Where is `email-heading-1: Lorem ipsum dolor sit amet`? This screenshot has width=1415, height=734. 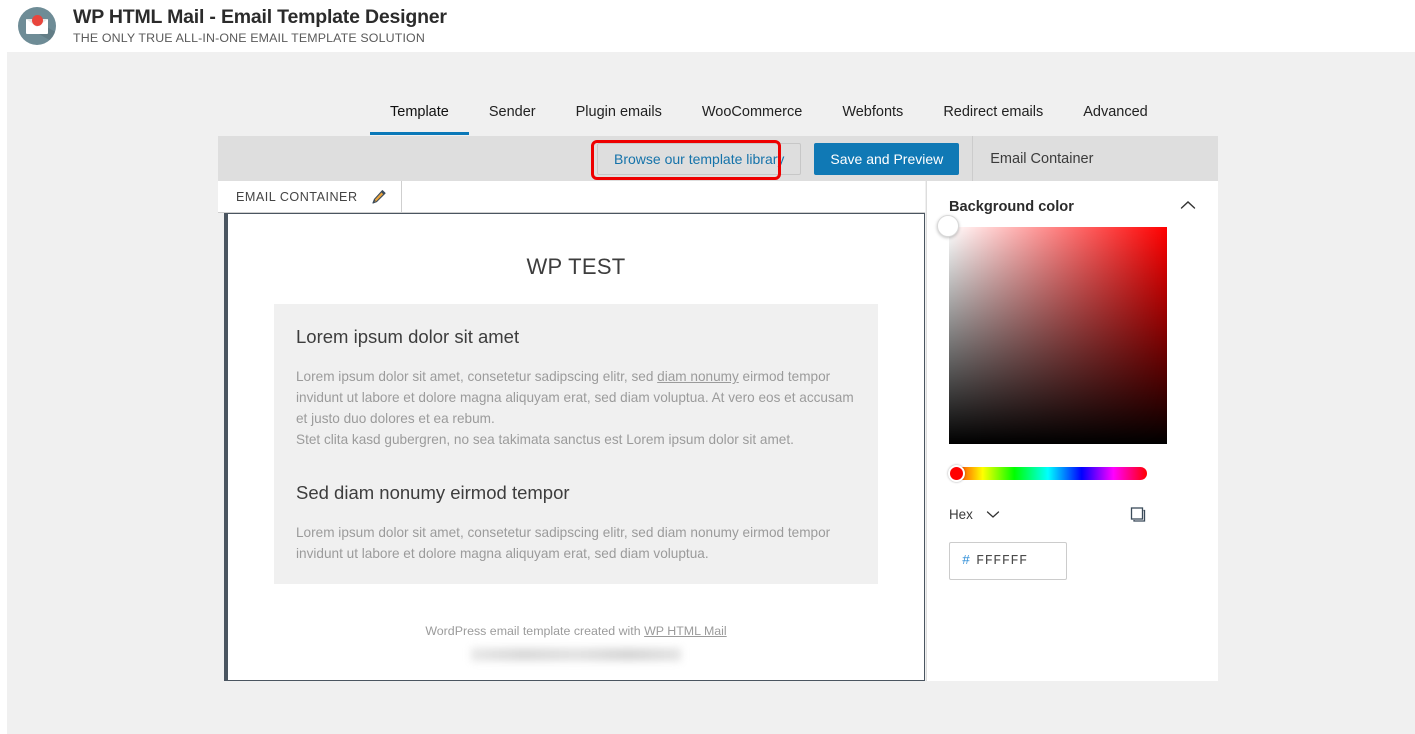
email-heading-1: Lorem ipsum dolor sit amet is located at coordinates (408, 336).